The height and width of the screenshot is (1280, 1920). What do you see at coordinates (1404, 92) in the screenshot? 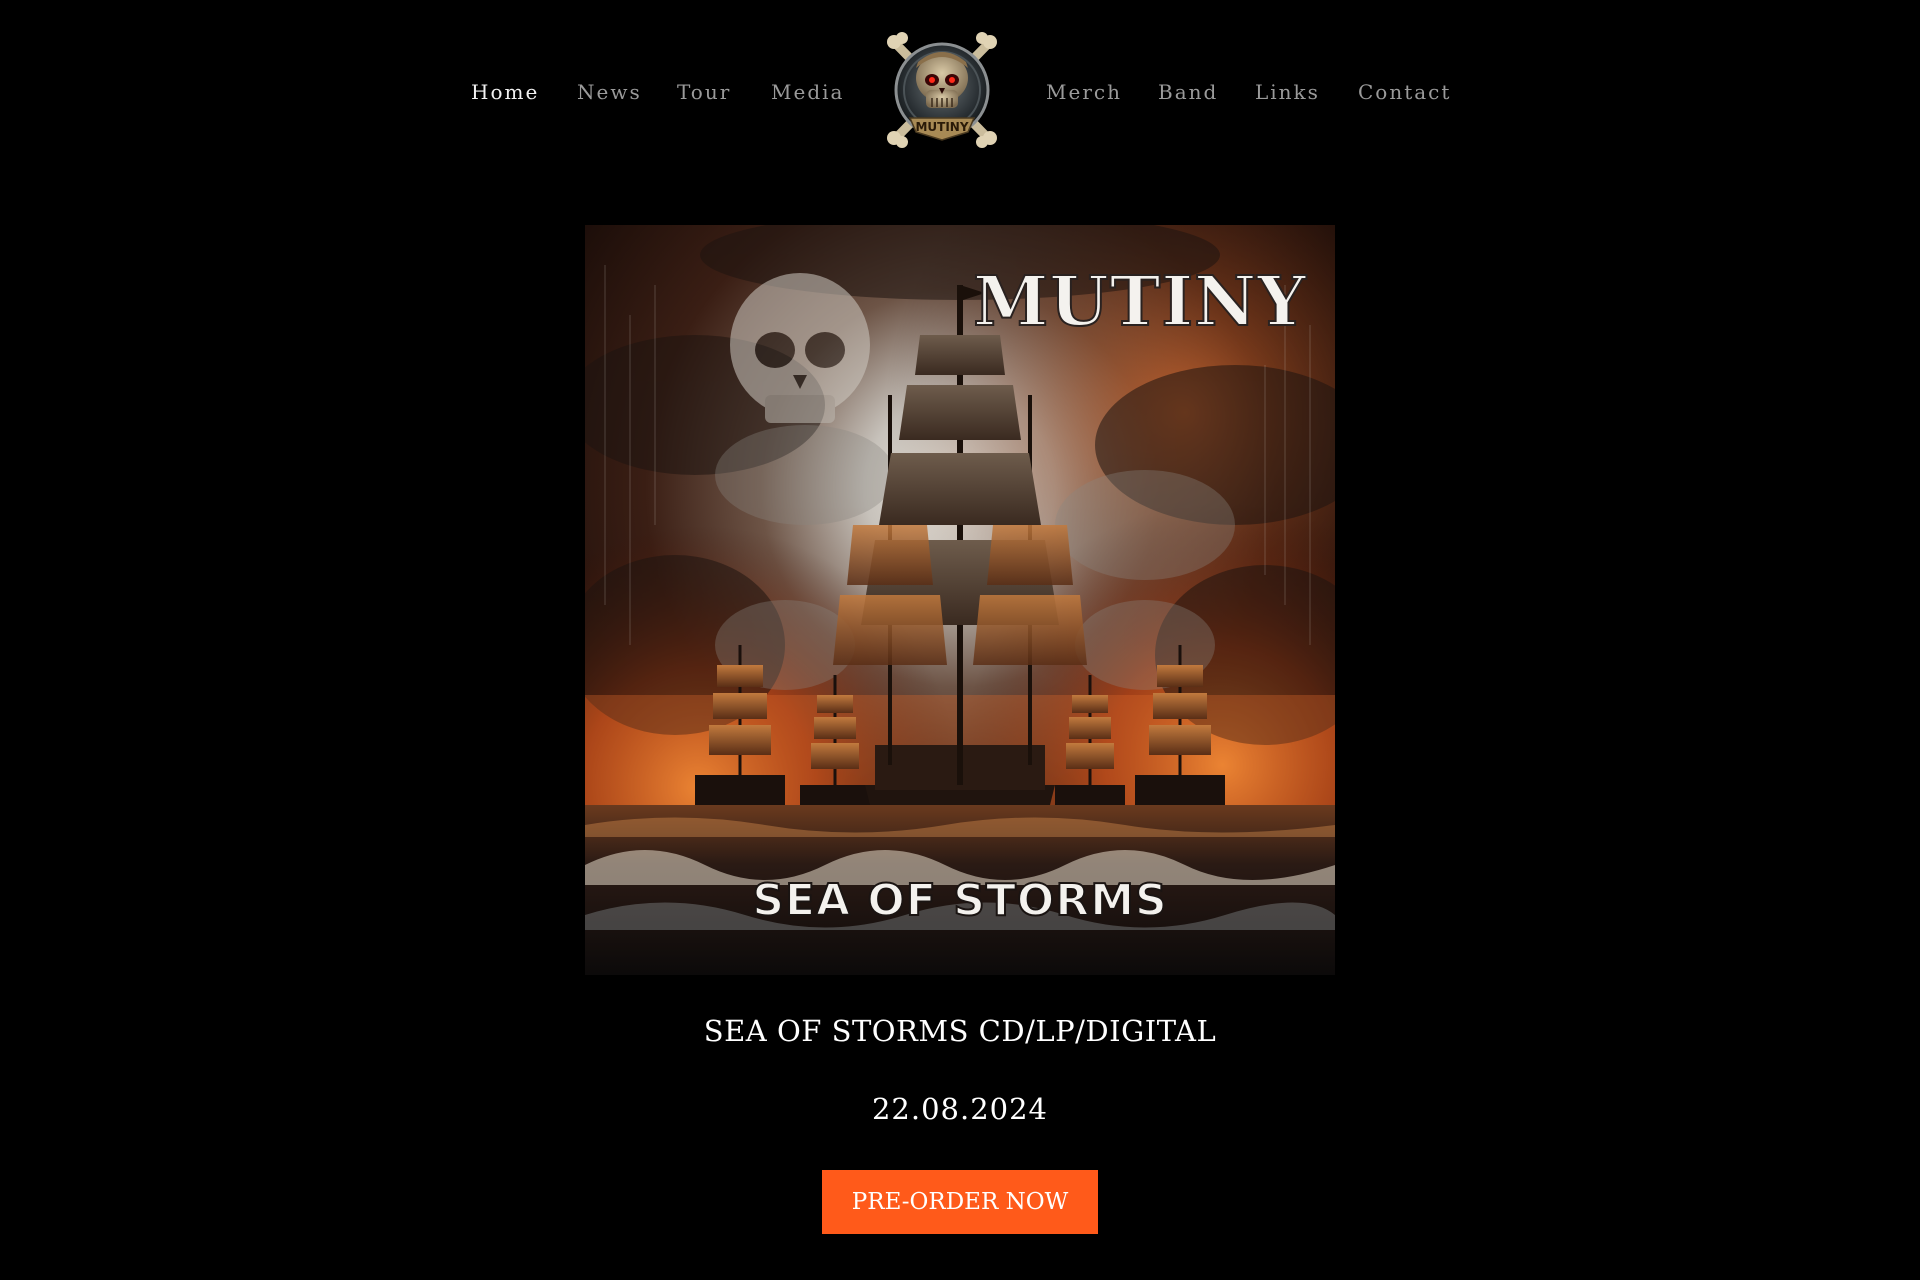
I see `nav-item-contact: Contact` at bounding box center [1404, 92].